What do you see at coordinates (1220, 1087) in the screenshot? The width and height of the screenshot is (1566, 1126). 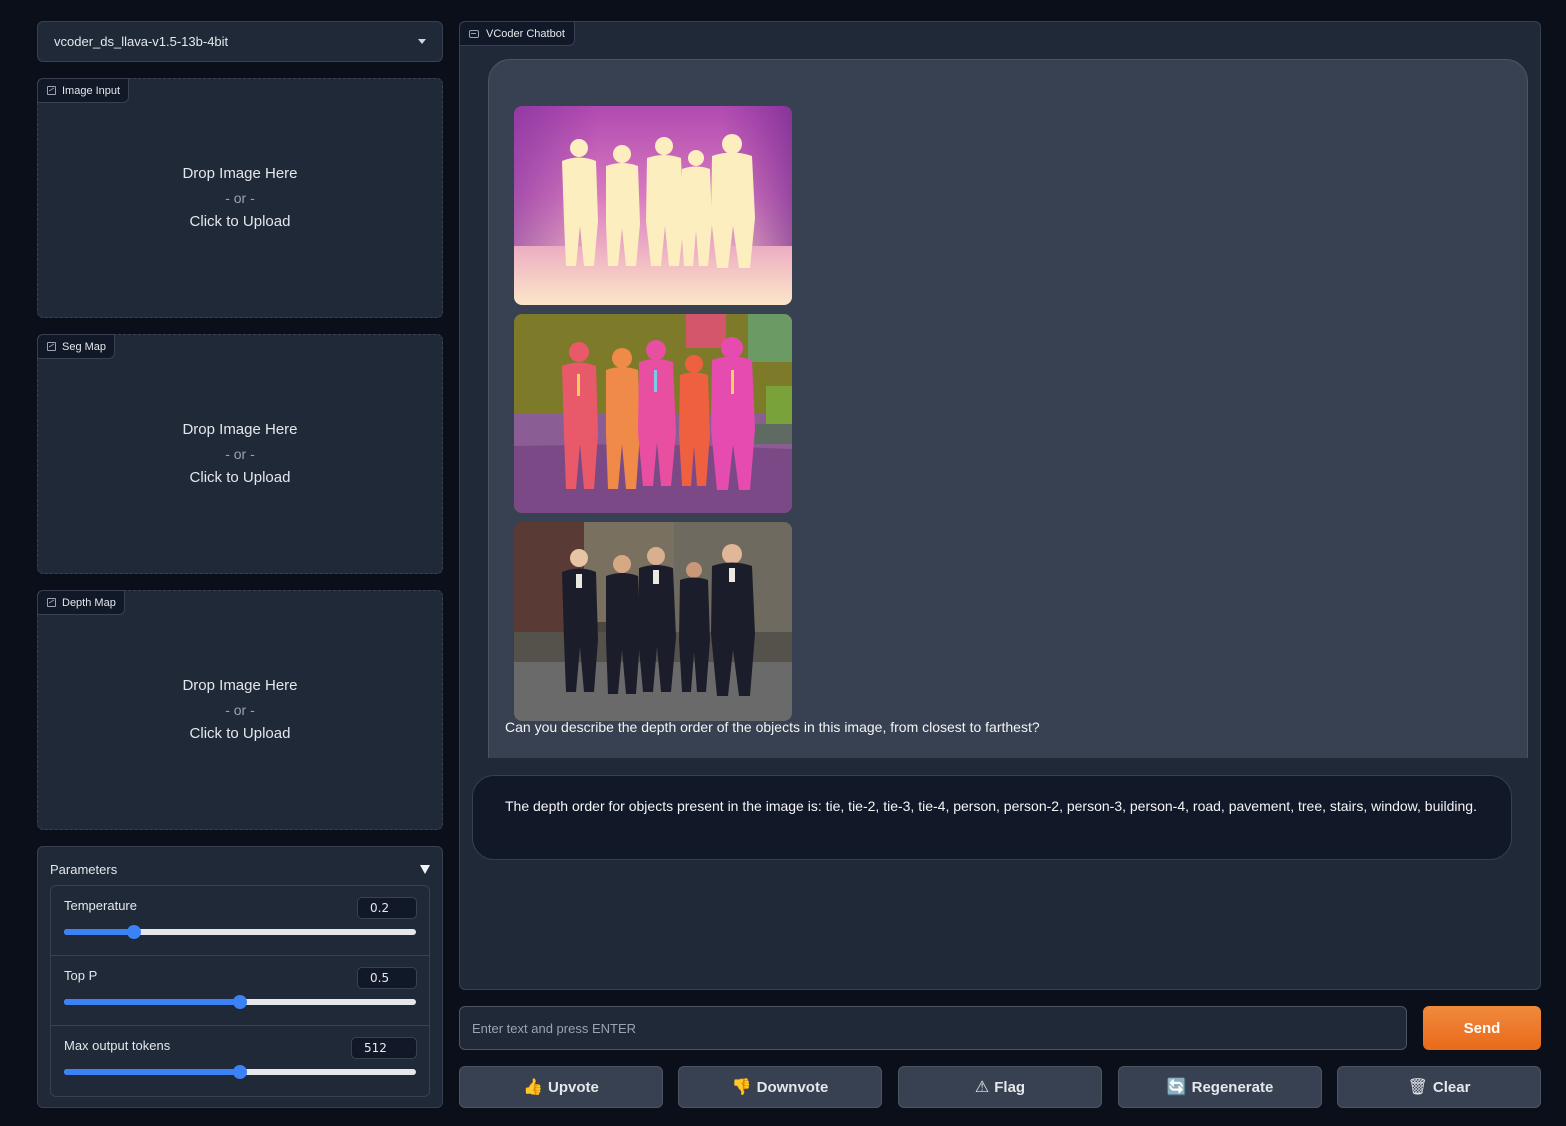 I see `regenerate-button: 🔄 Regenerate` at bounding box center [1220, 1087].